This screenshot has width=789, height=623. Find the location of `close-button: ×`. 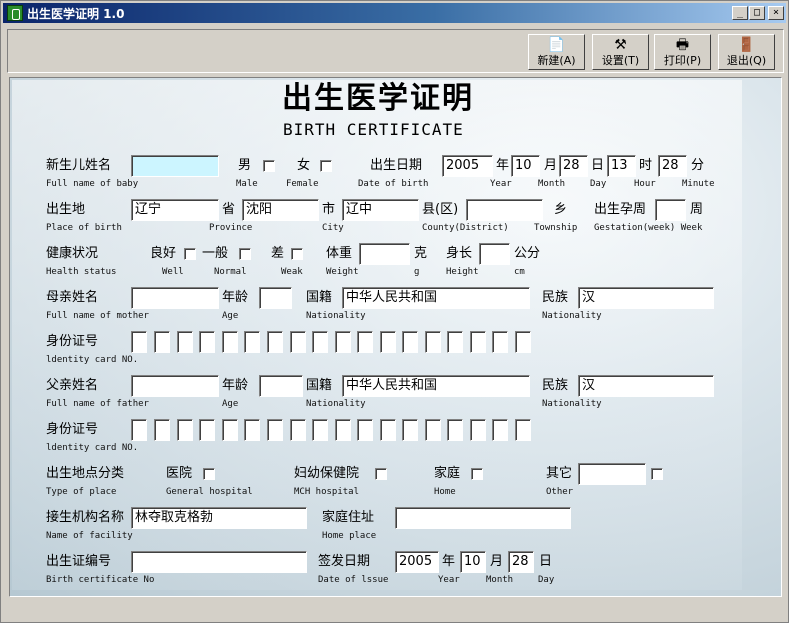

close-button: × is located at coordinates (776, 13).